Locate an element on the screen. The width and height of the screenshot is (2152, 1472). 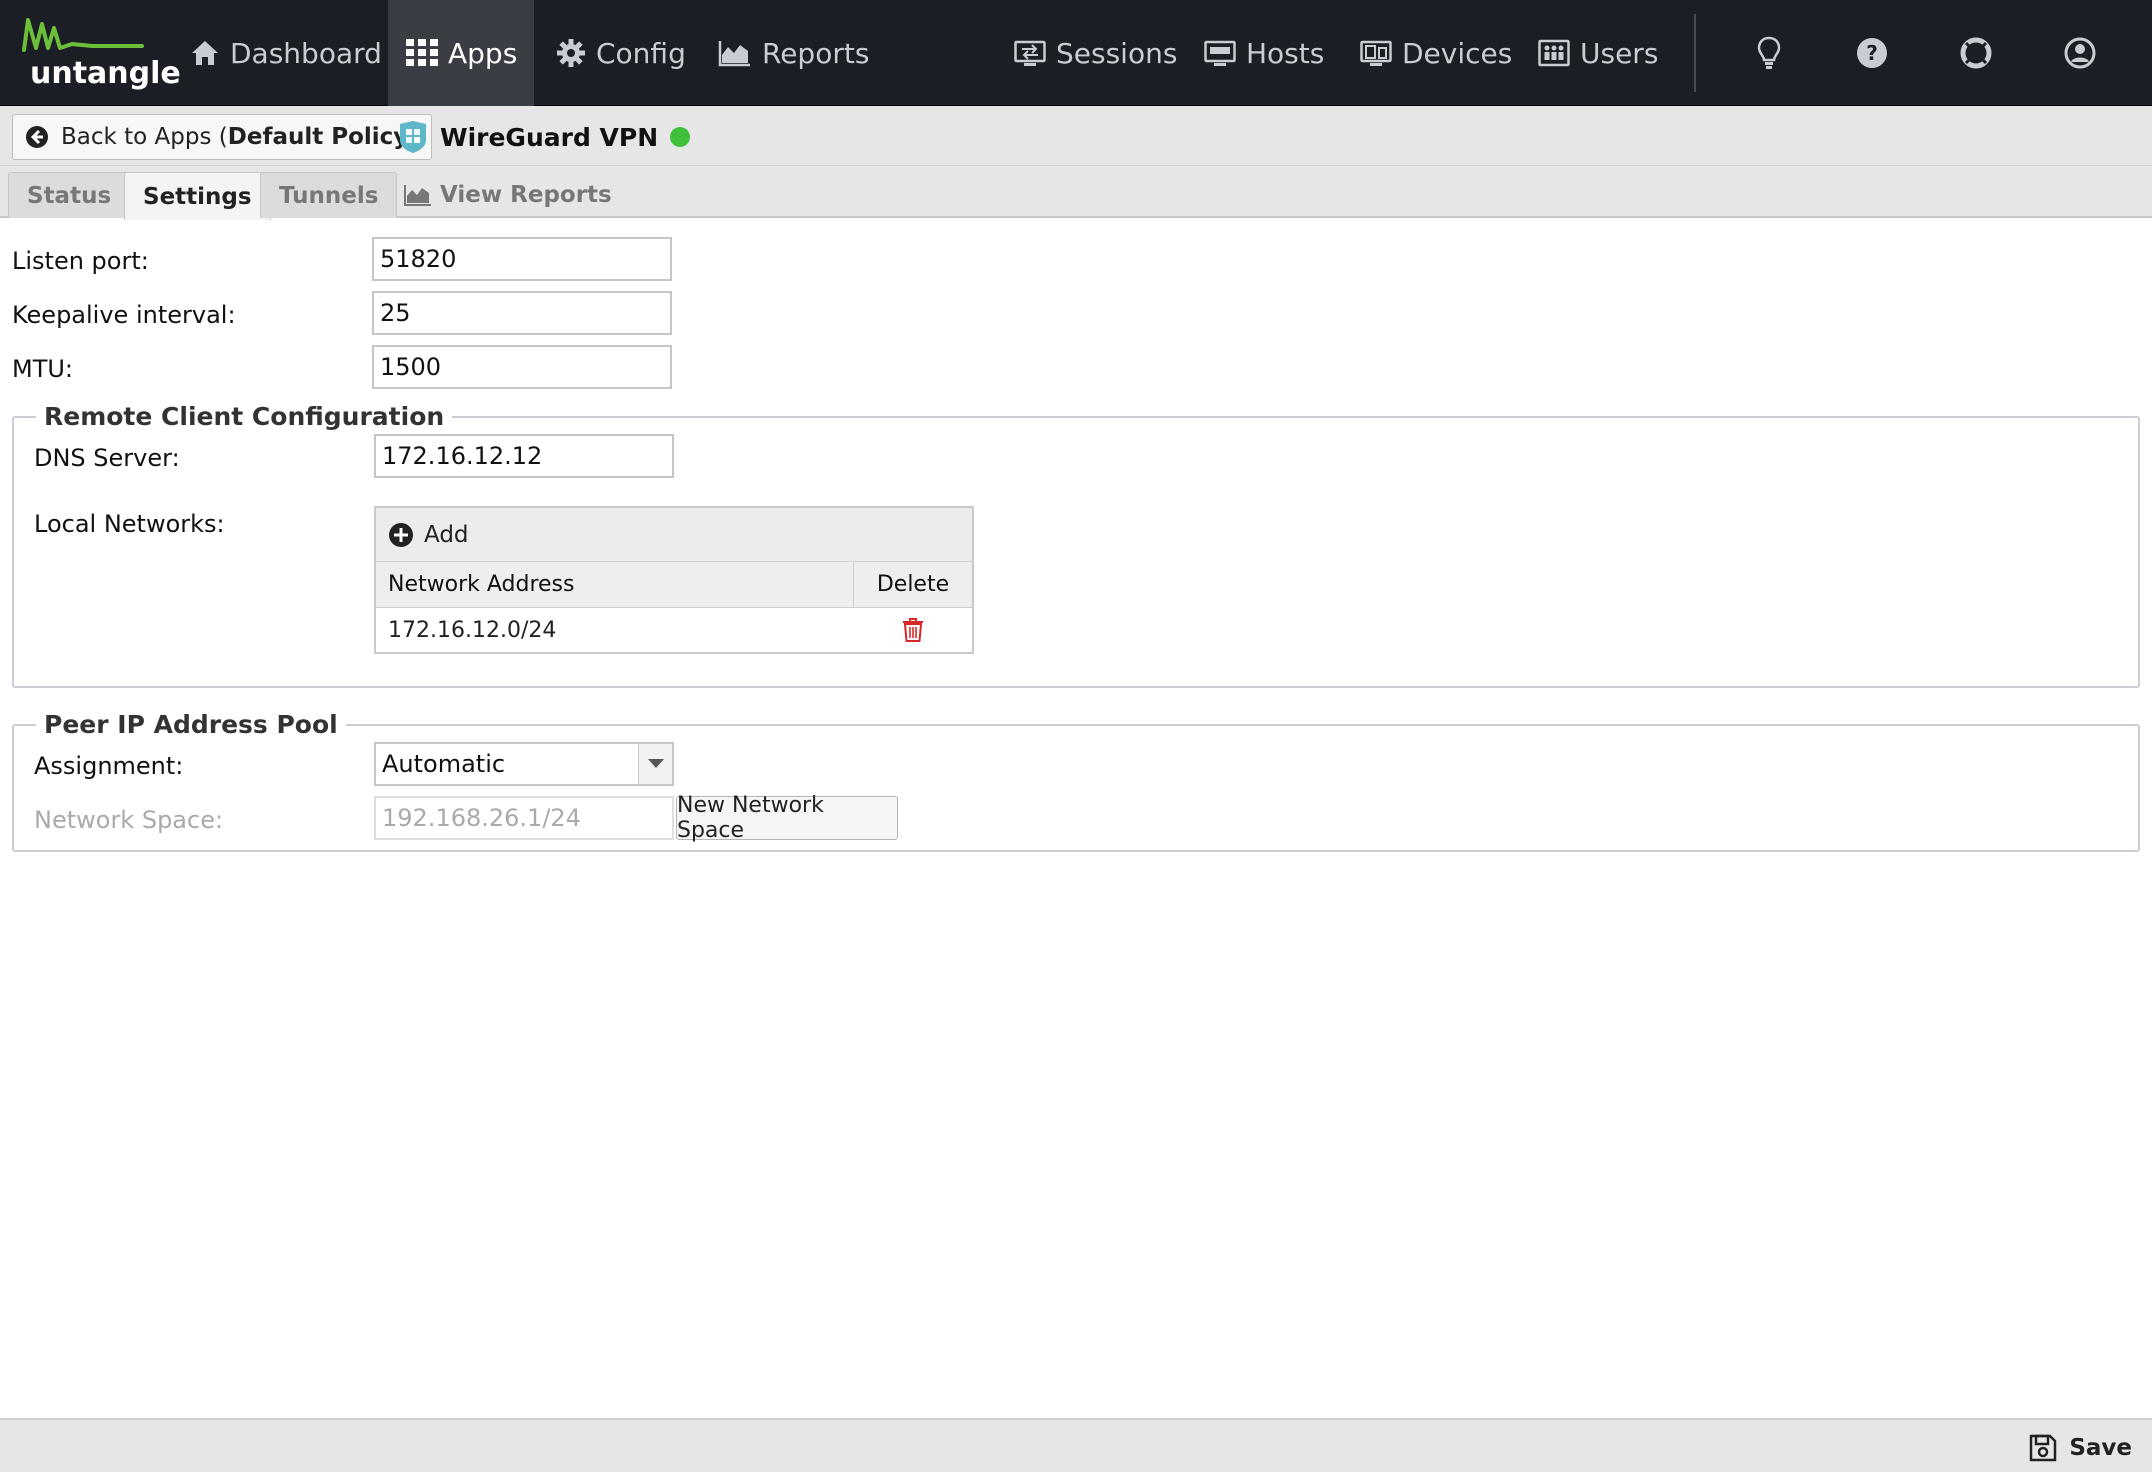
save-label: Save is located at coordinates (2100, 1448).